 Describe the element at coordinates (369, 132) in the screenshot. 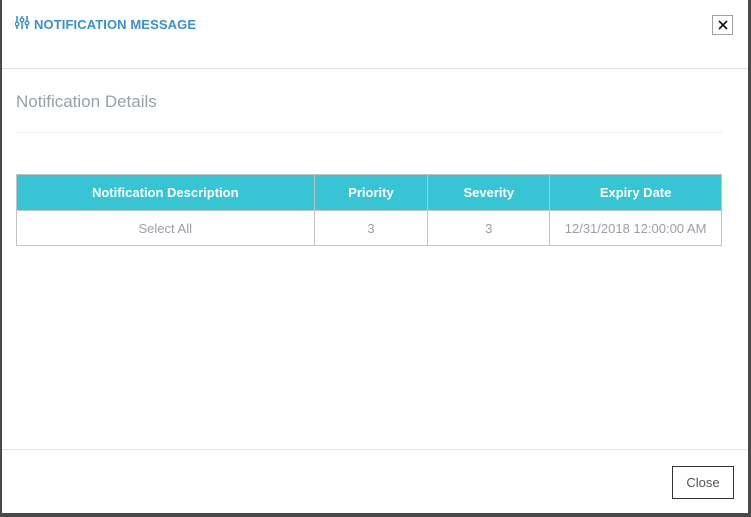

I see `section-divider` at that location.